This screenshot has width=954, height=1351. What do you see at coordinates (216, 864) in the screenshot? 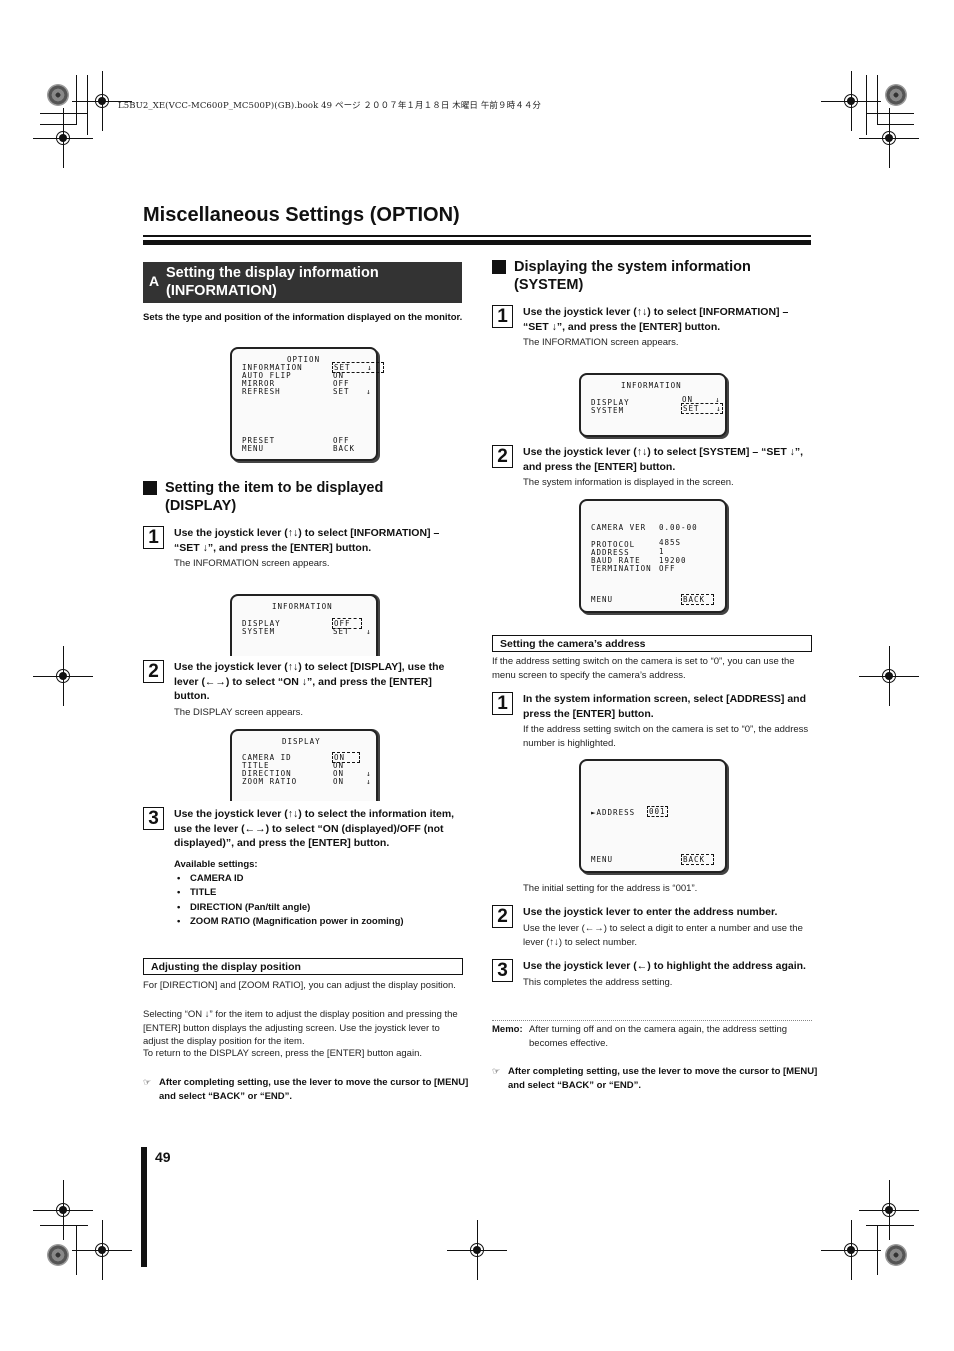
I see `available-settings-label: Available settings:` at bounding box center [216, 864].